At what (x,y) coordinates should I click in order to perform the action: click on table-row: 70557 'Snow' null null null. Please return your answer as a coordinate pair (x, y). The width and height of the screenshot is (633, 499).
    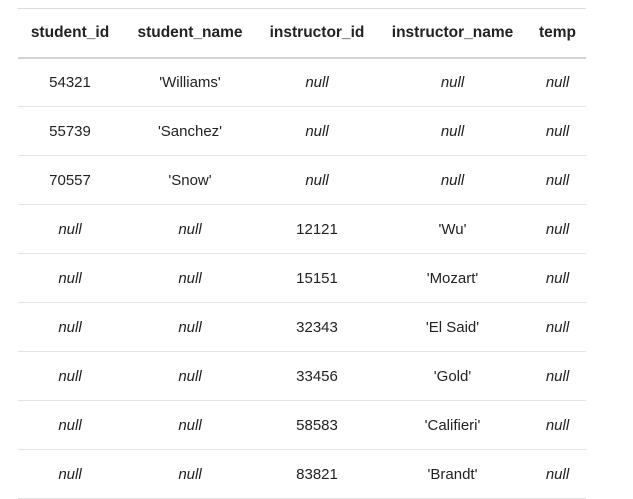
    Looking at the image, I should click on (302, 180).